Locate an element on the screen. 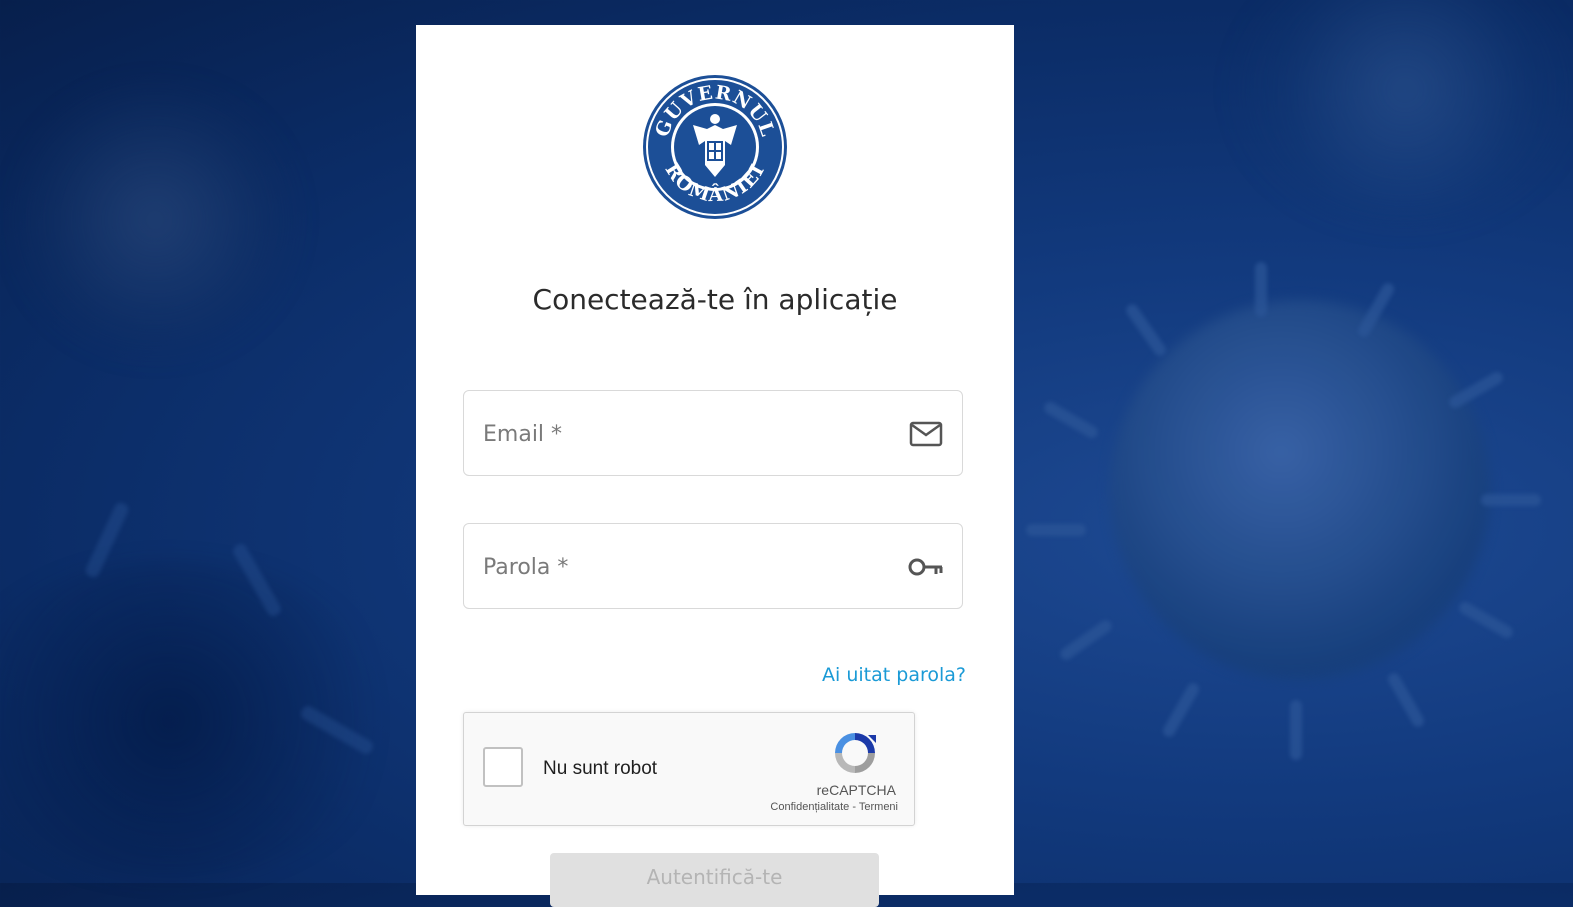 Image resolution: width=1573 pixels, height=907 pixels. background-virus is located at coordinates (1300, 490).